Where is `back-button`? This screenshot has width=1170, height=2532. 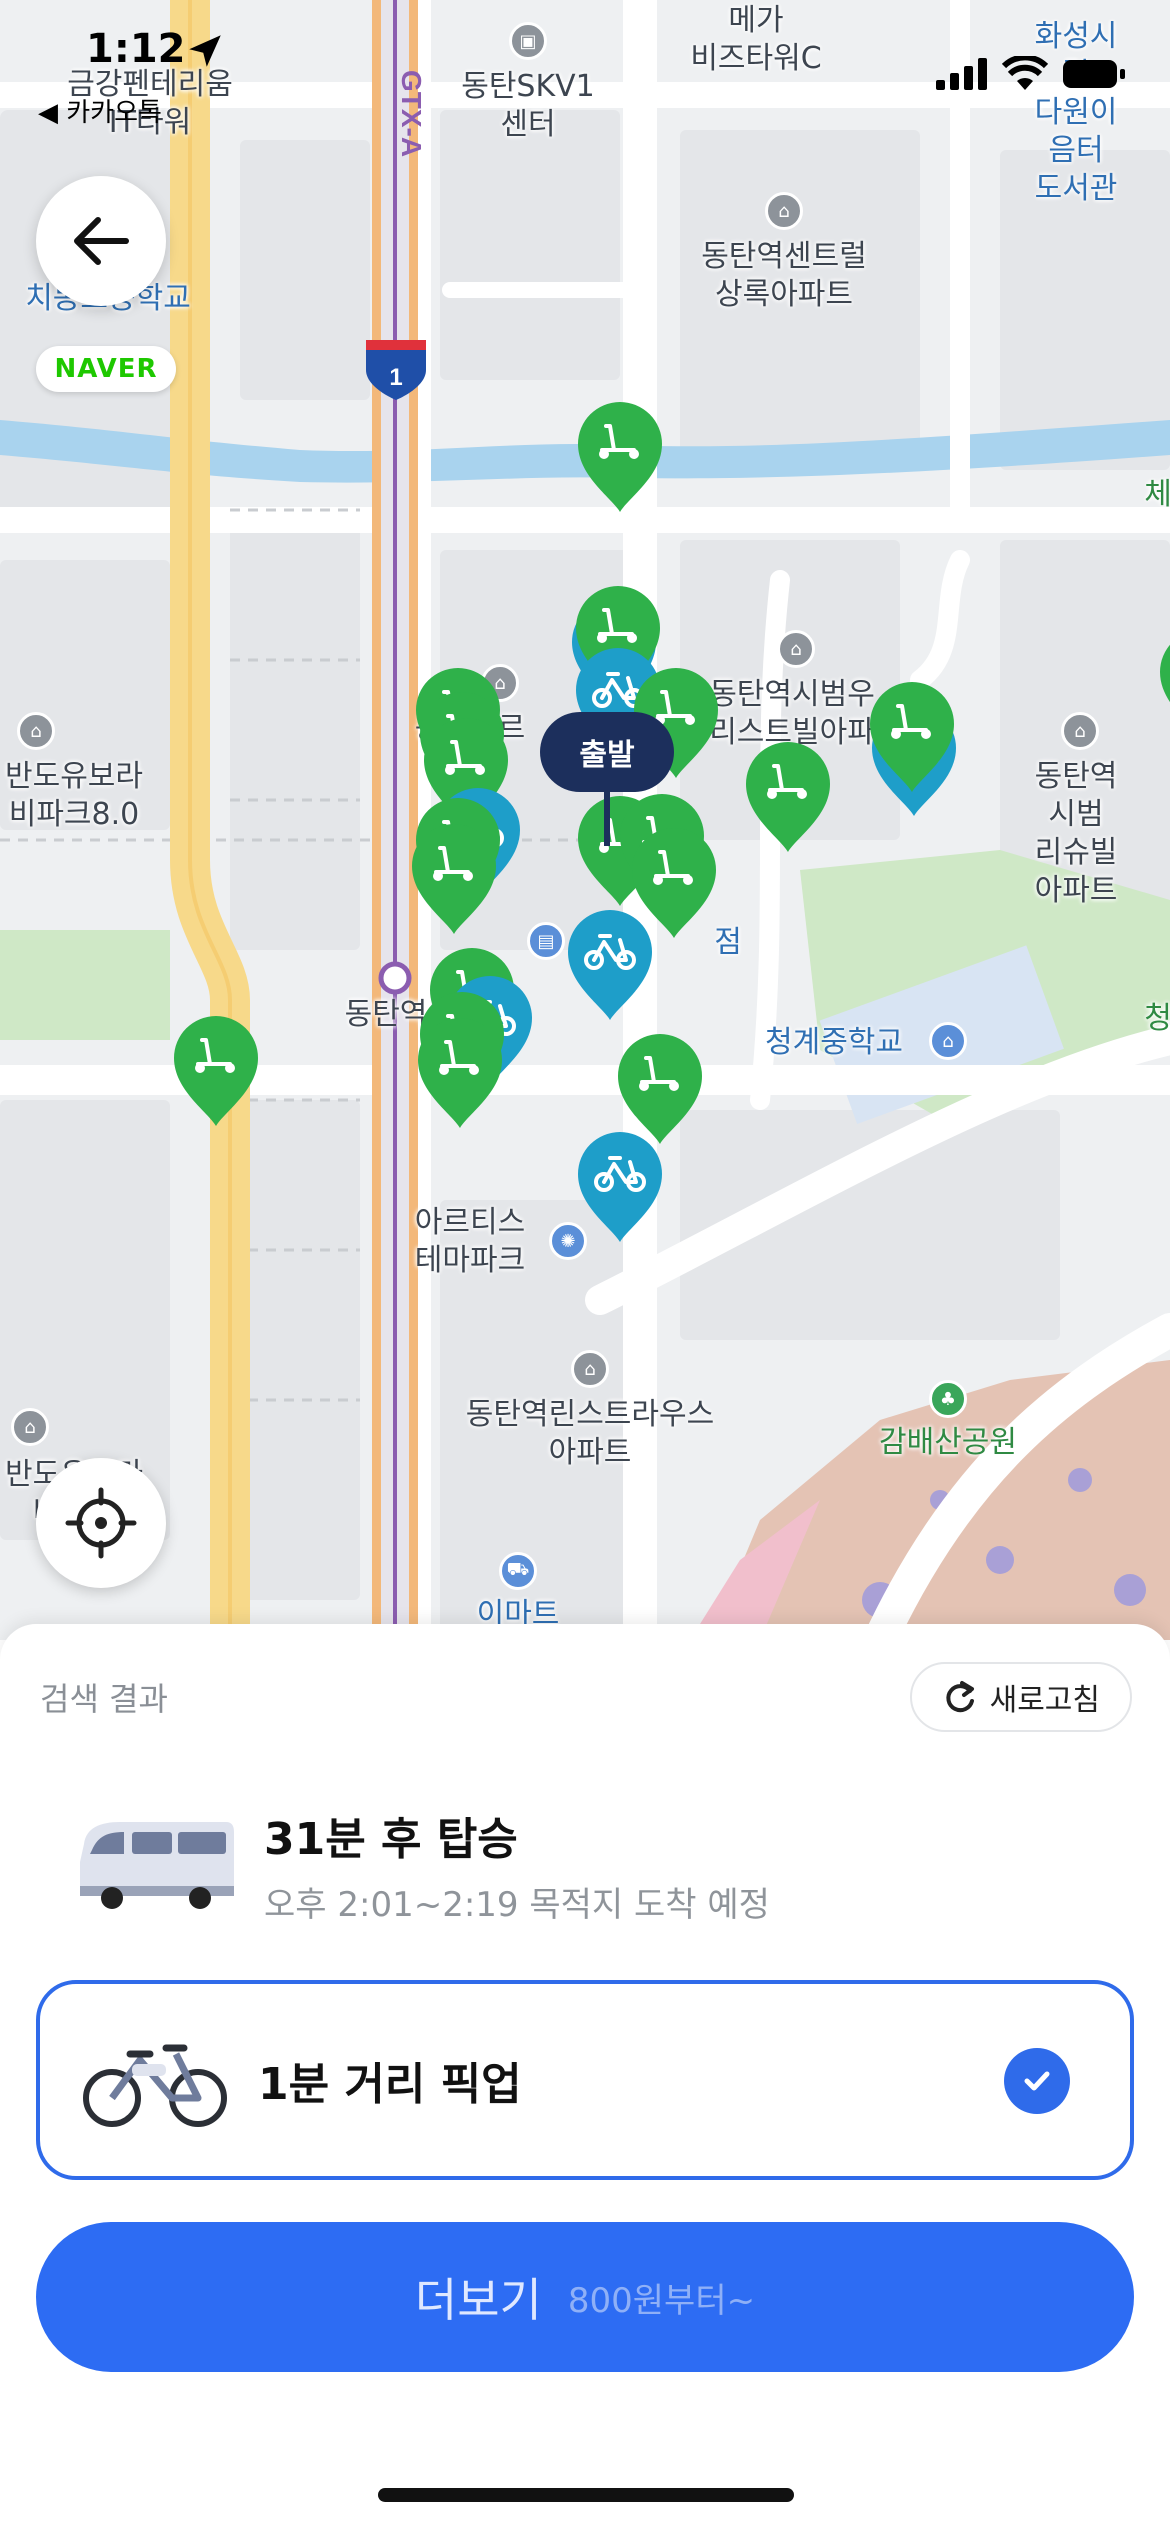 back-button is located at coordinates (101, 241).